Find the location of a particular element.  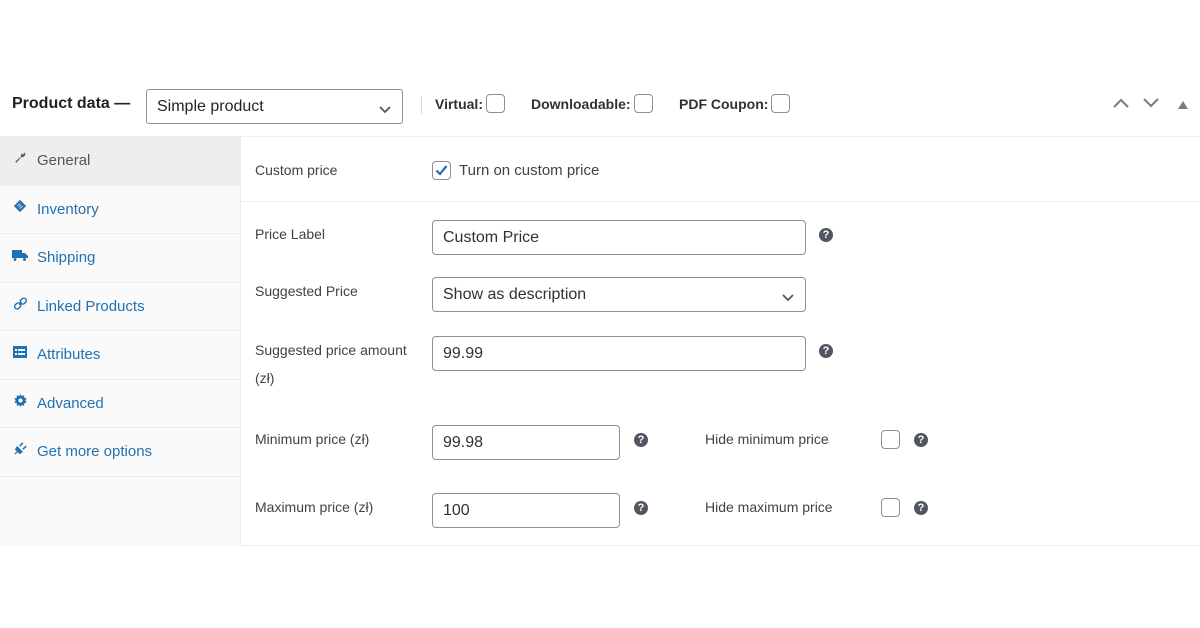

plug-icon is located at coordinates (20, 449).